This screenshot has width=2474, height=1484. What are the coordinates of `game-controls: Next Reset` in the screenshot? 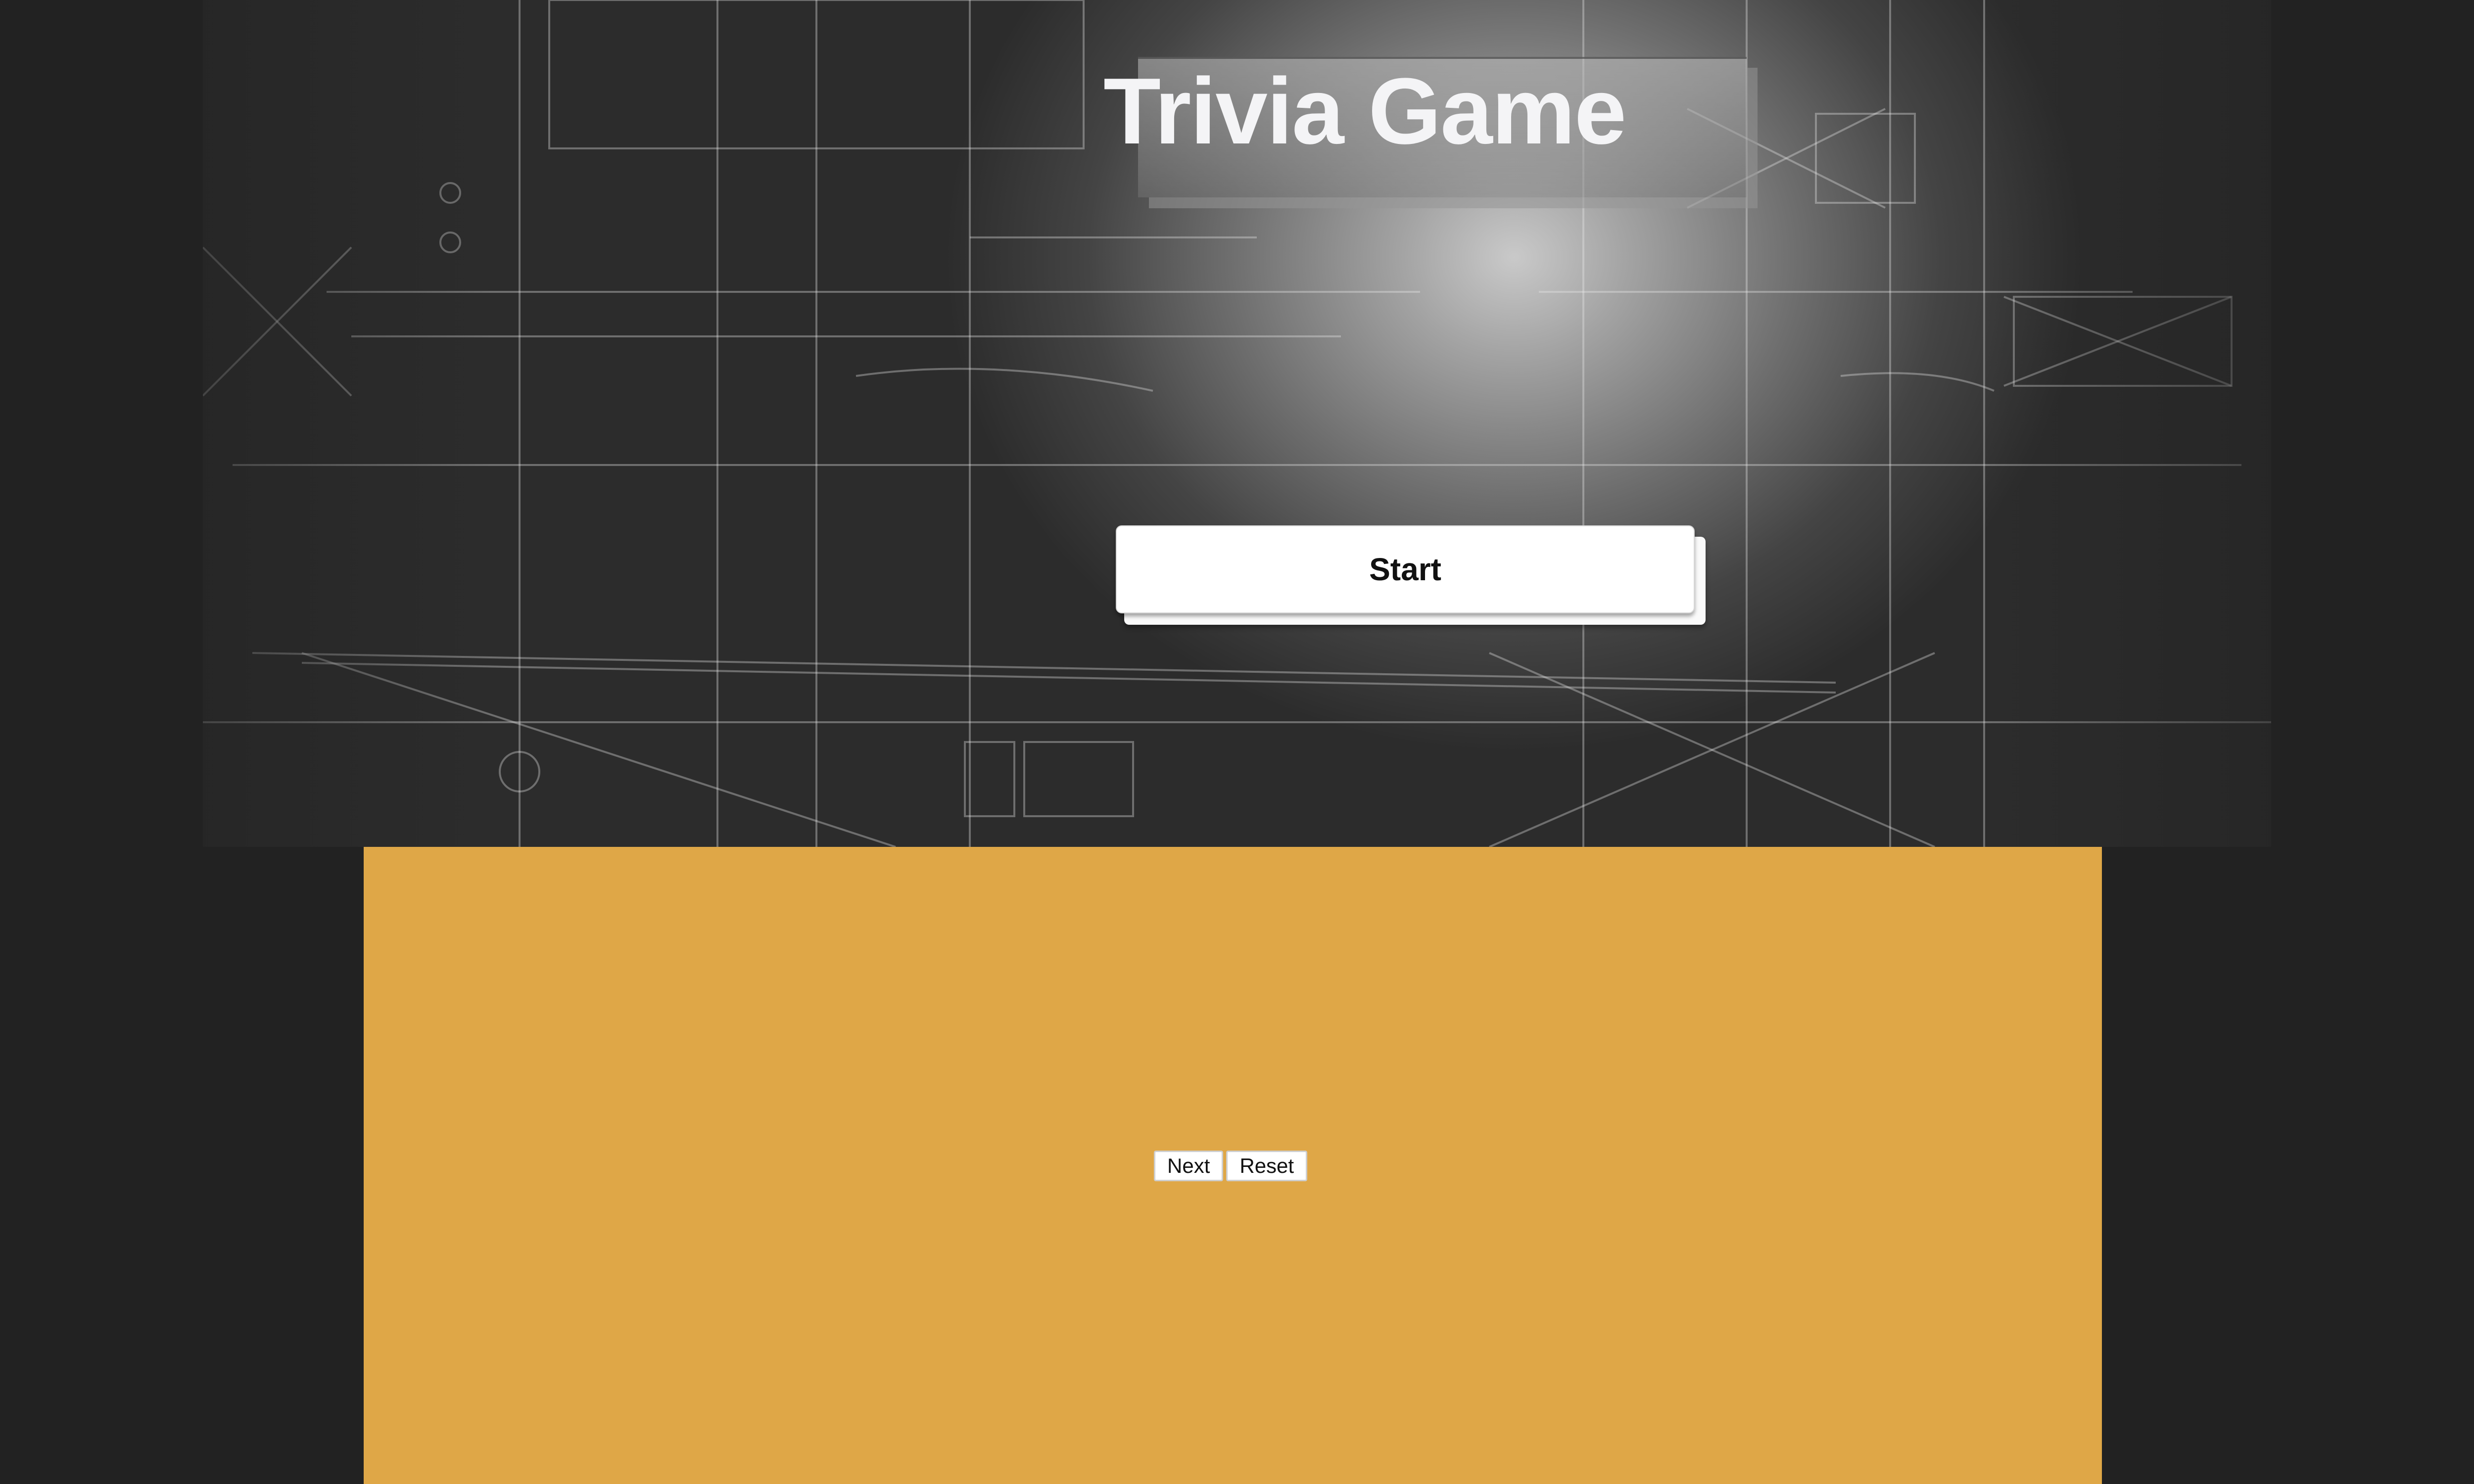 It's located at (1231, 1166).